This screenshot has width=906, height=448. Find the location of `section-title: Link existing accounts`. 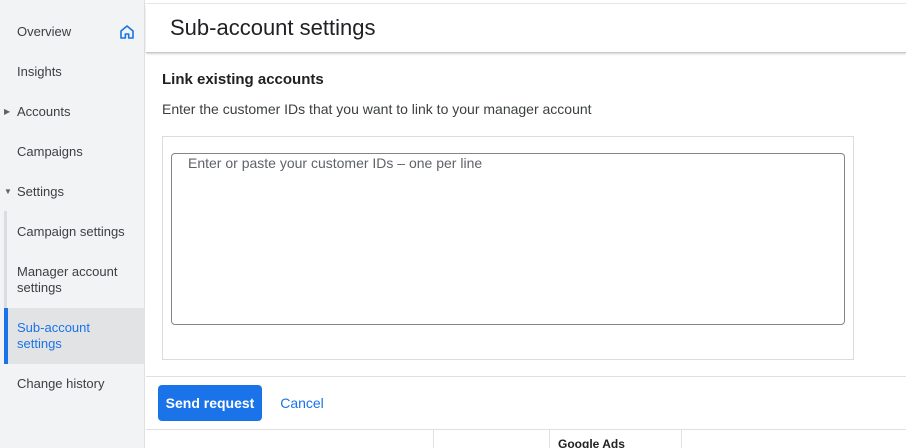

section-title: Link existing accounts is located at coordinates (243, 79).